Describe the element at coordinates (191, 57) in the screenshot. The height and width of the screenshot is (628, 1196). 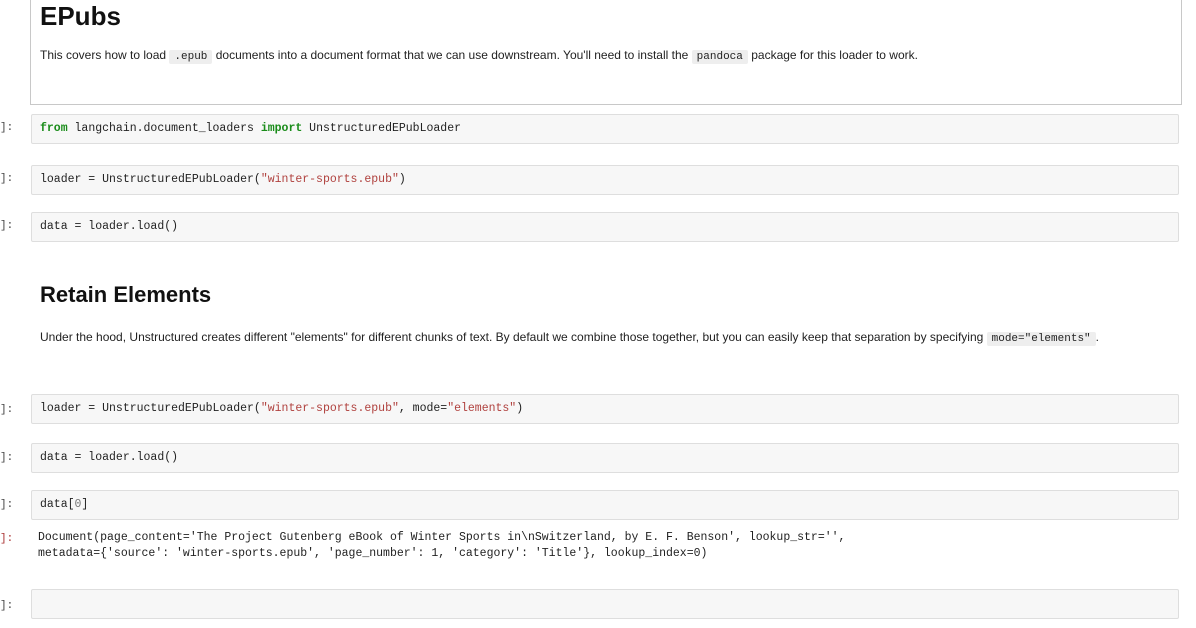
I see `inline-code-epub: .epub` at that location.